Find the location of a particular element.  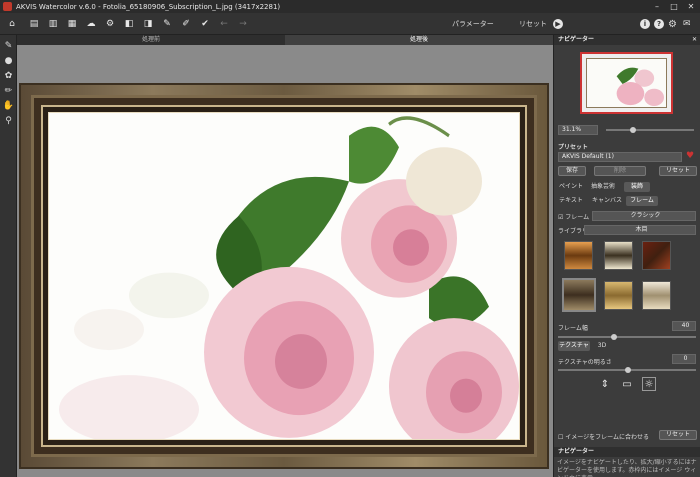

zoom-tool-icon: ⚲ is located at coordinates (8, 120).